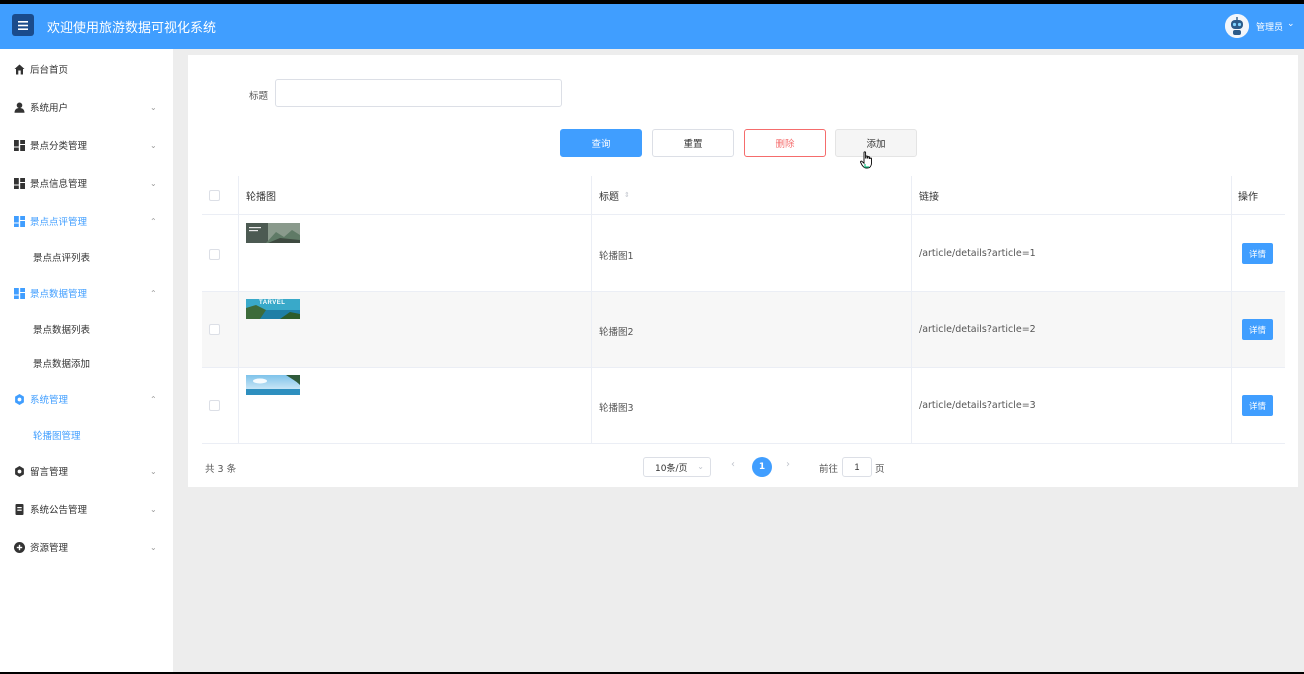 The image size is (1304, 674). I want to click on next-page-button: ›, so click(788, 464).